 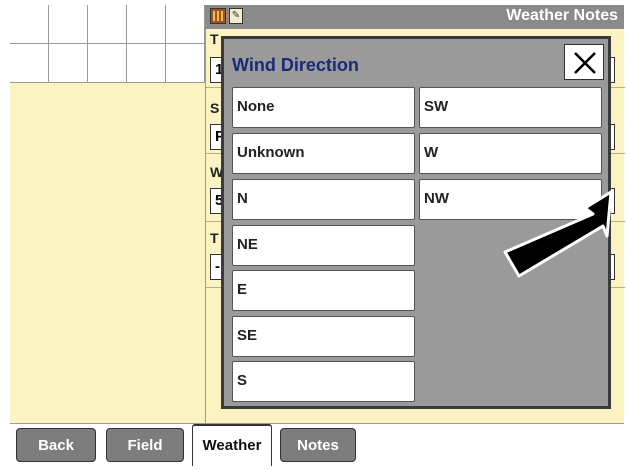 I want to click on field-grid, so click(x=107, y=44).